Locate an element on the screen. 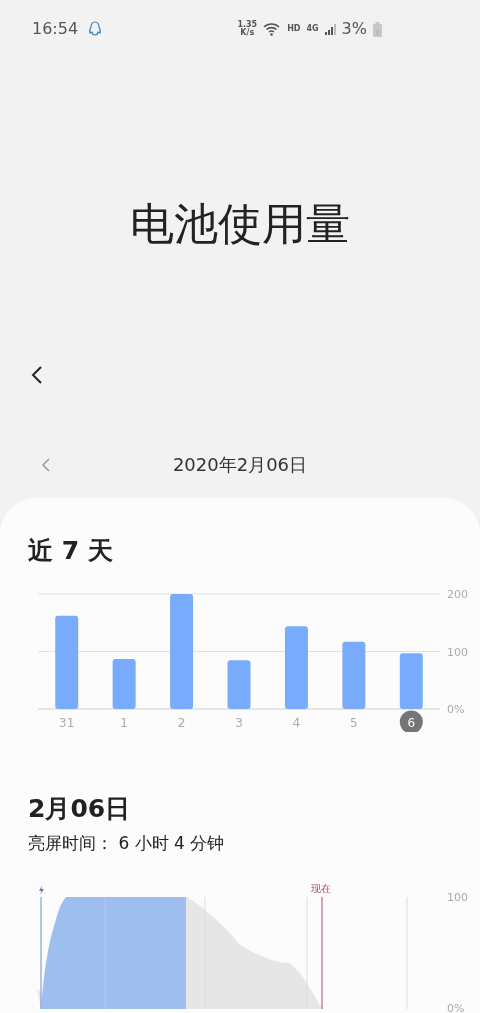  network-speed: 1.35 K/s is located at coordinates (247, 29).